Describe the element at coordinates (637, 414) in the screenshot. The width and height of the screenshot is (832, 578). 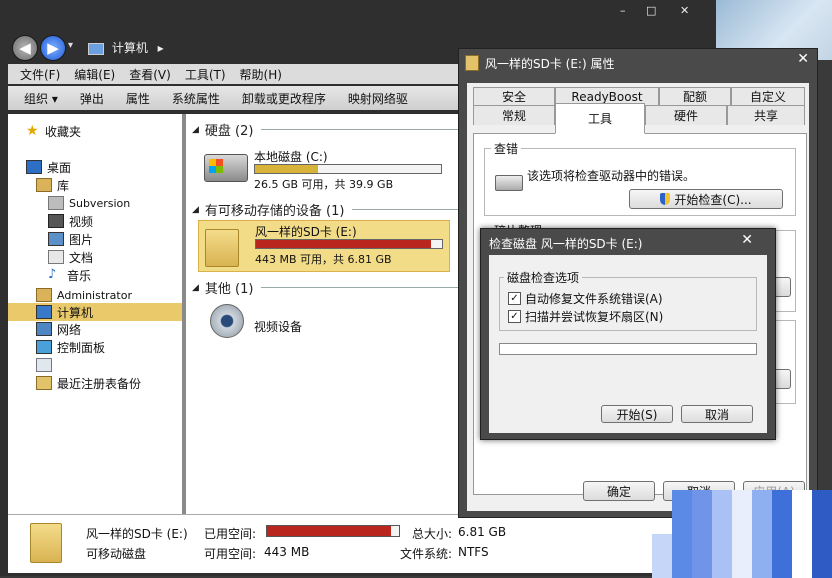
I see `start-button: 开始(S)` at that location.